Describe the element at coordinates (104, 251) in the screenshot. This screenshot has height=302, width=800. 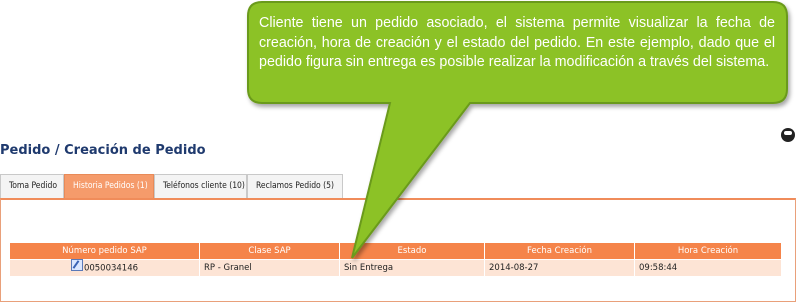
I see `header-numero-pedido: Número pedido SAP` at that location.